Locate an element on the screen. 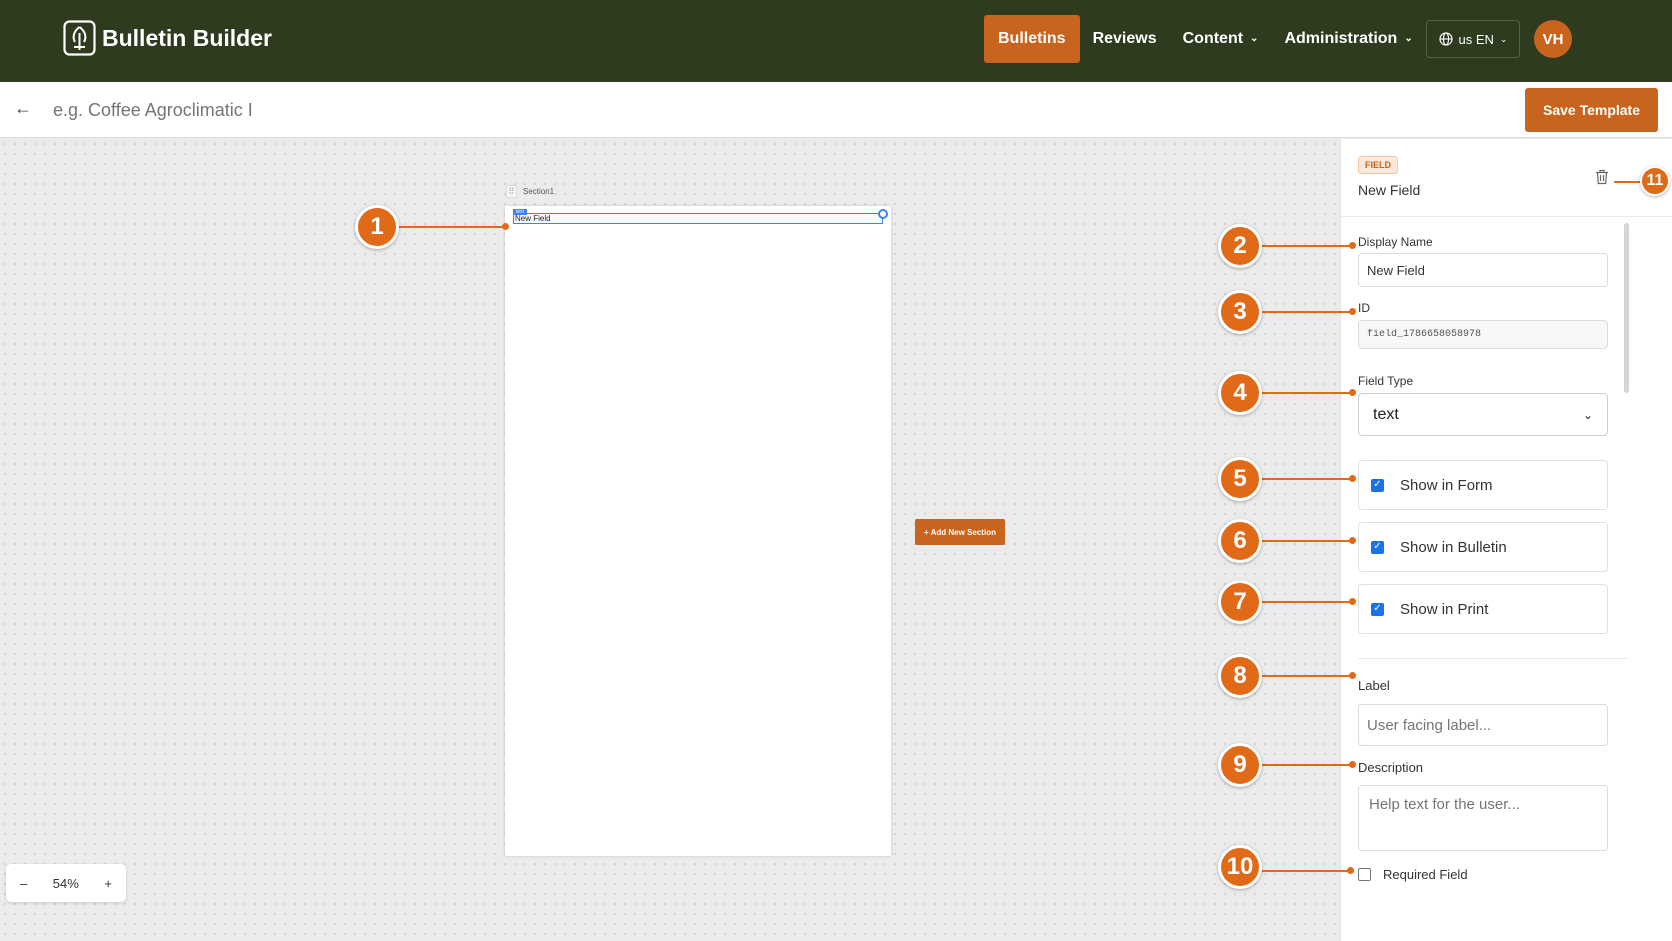 The height and width of the screenshot is (941, 1672). selected-field: text New Field is located at coordinates (700, 216).